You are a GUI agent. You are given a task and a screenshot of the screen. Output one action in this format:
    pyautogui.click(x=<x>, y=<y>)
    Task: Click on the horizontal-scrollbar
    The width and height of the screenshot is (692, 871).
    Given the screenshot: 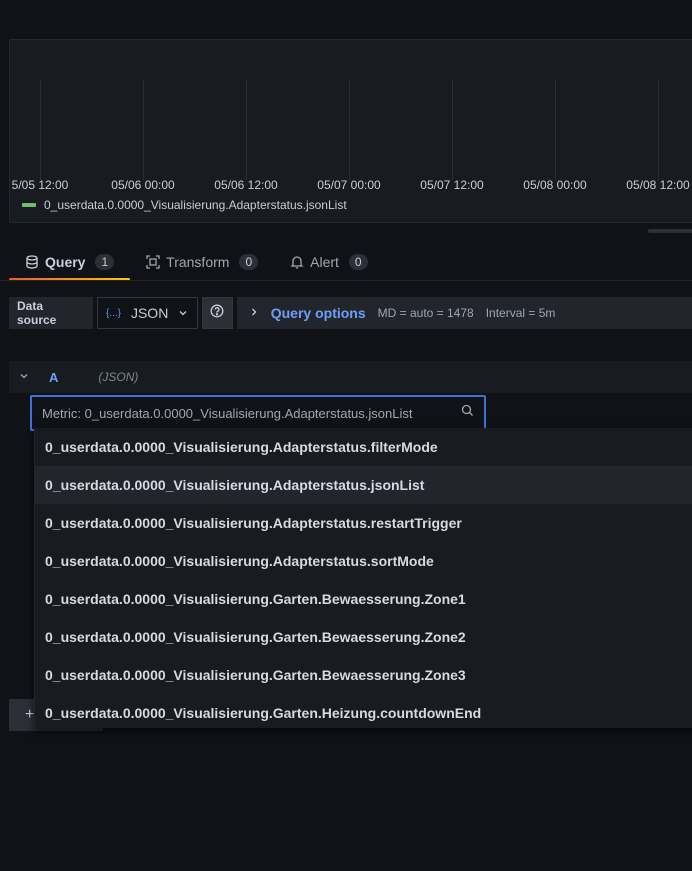 What is the action you would take?
    pyautogui.click(x=670, y=231)
    